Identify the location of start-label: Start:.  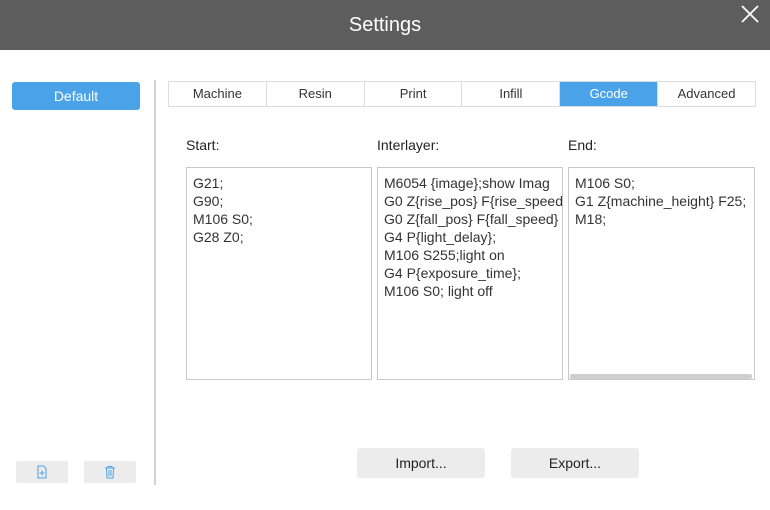
(203, 145).